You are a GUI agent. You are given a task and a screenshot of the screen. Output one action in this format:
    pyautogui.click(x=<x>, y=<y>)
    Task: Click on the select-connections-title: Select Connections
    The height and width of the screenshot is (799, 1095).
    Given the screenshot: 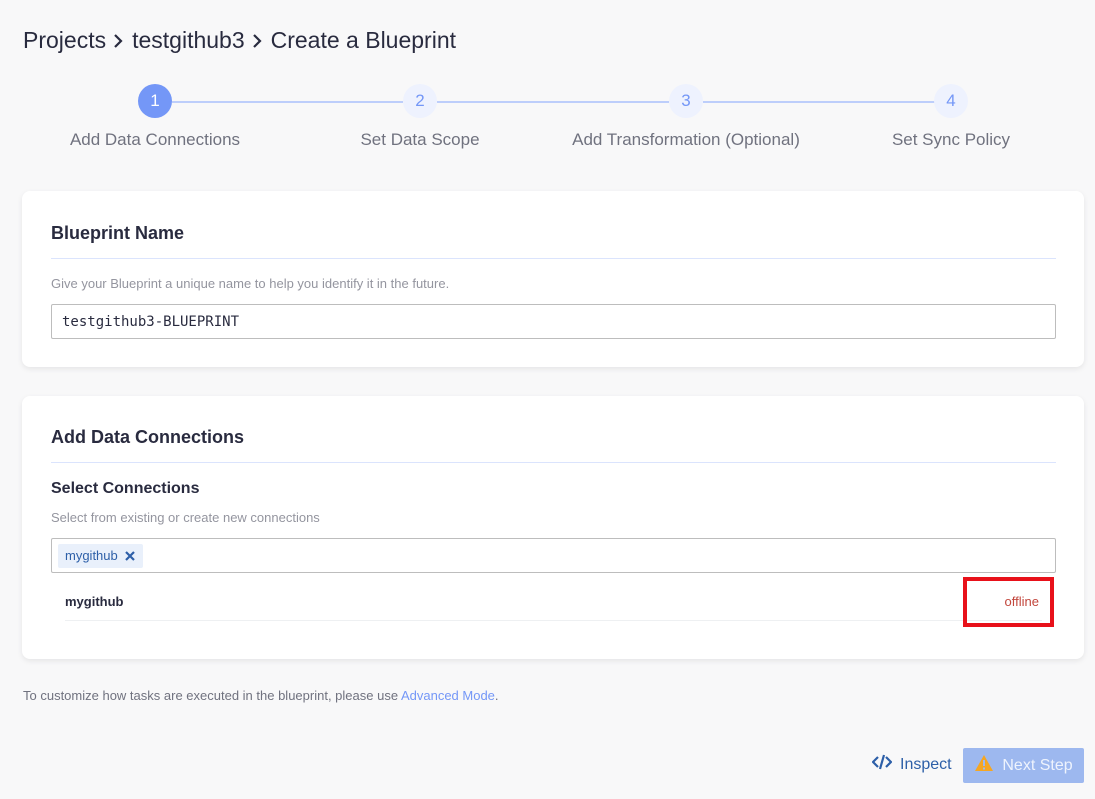 What is the action you would take?
    pyautogui.click(x=125, y=488)
    